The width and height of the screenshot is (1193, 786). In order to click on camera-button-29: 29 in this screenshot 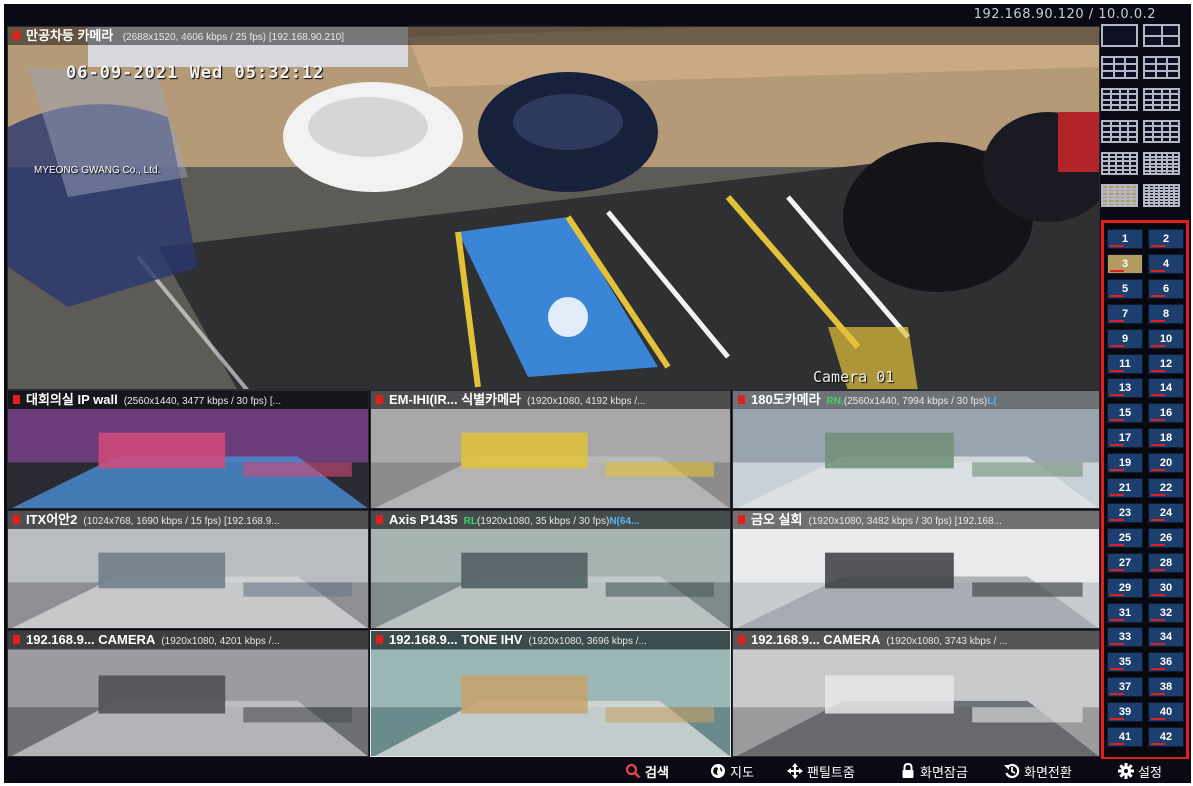, I will do `click(1125, 587)`.